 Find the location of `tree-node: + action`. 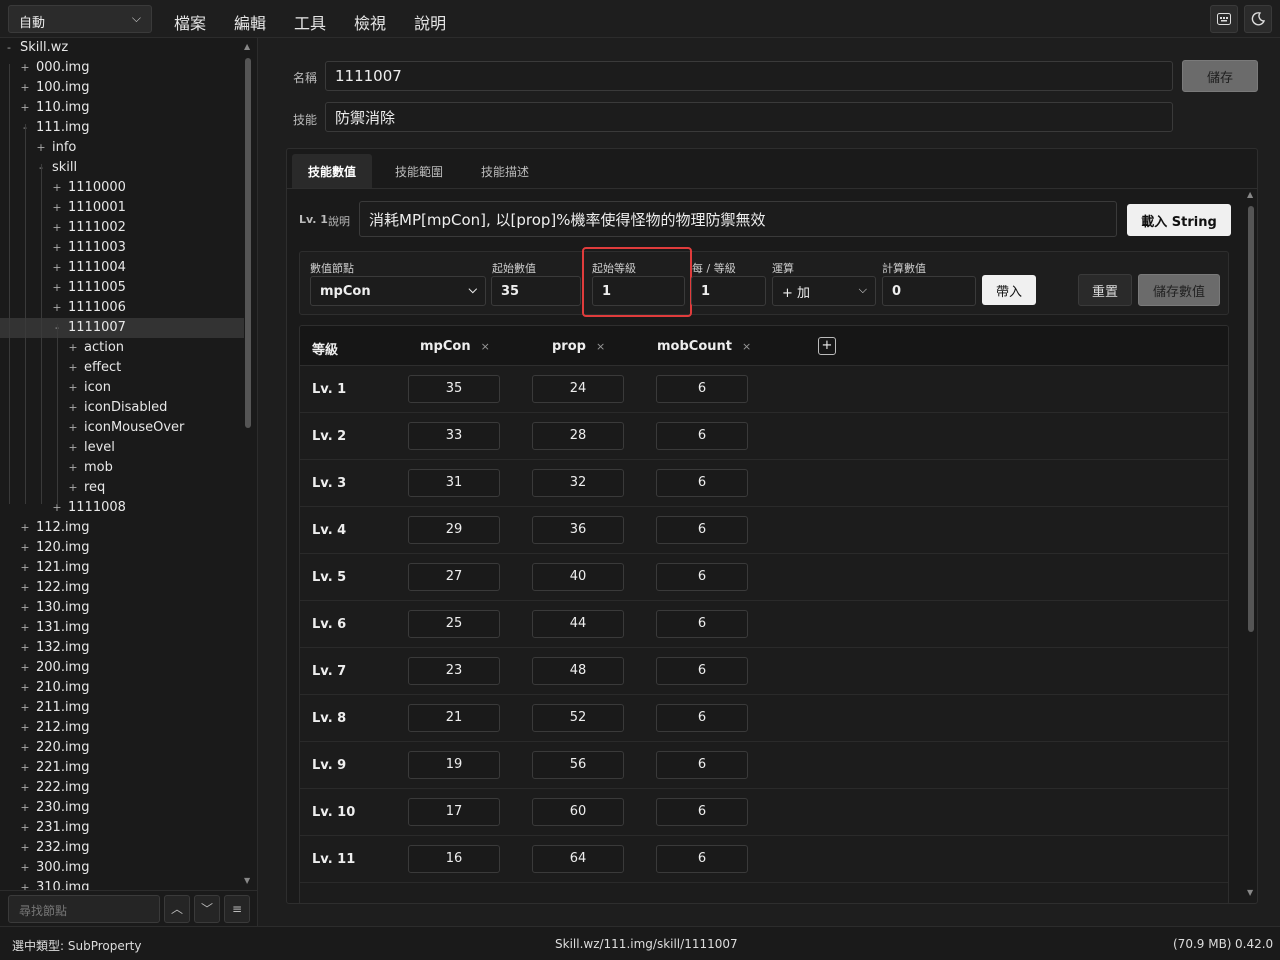

tree-node: + action is located at coordinates (122, 348).